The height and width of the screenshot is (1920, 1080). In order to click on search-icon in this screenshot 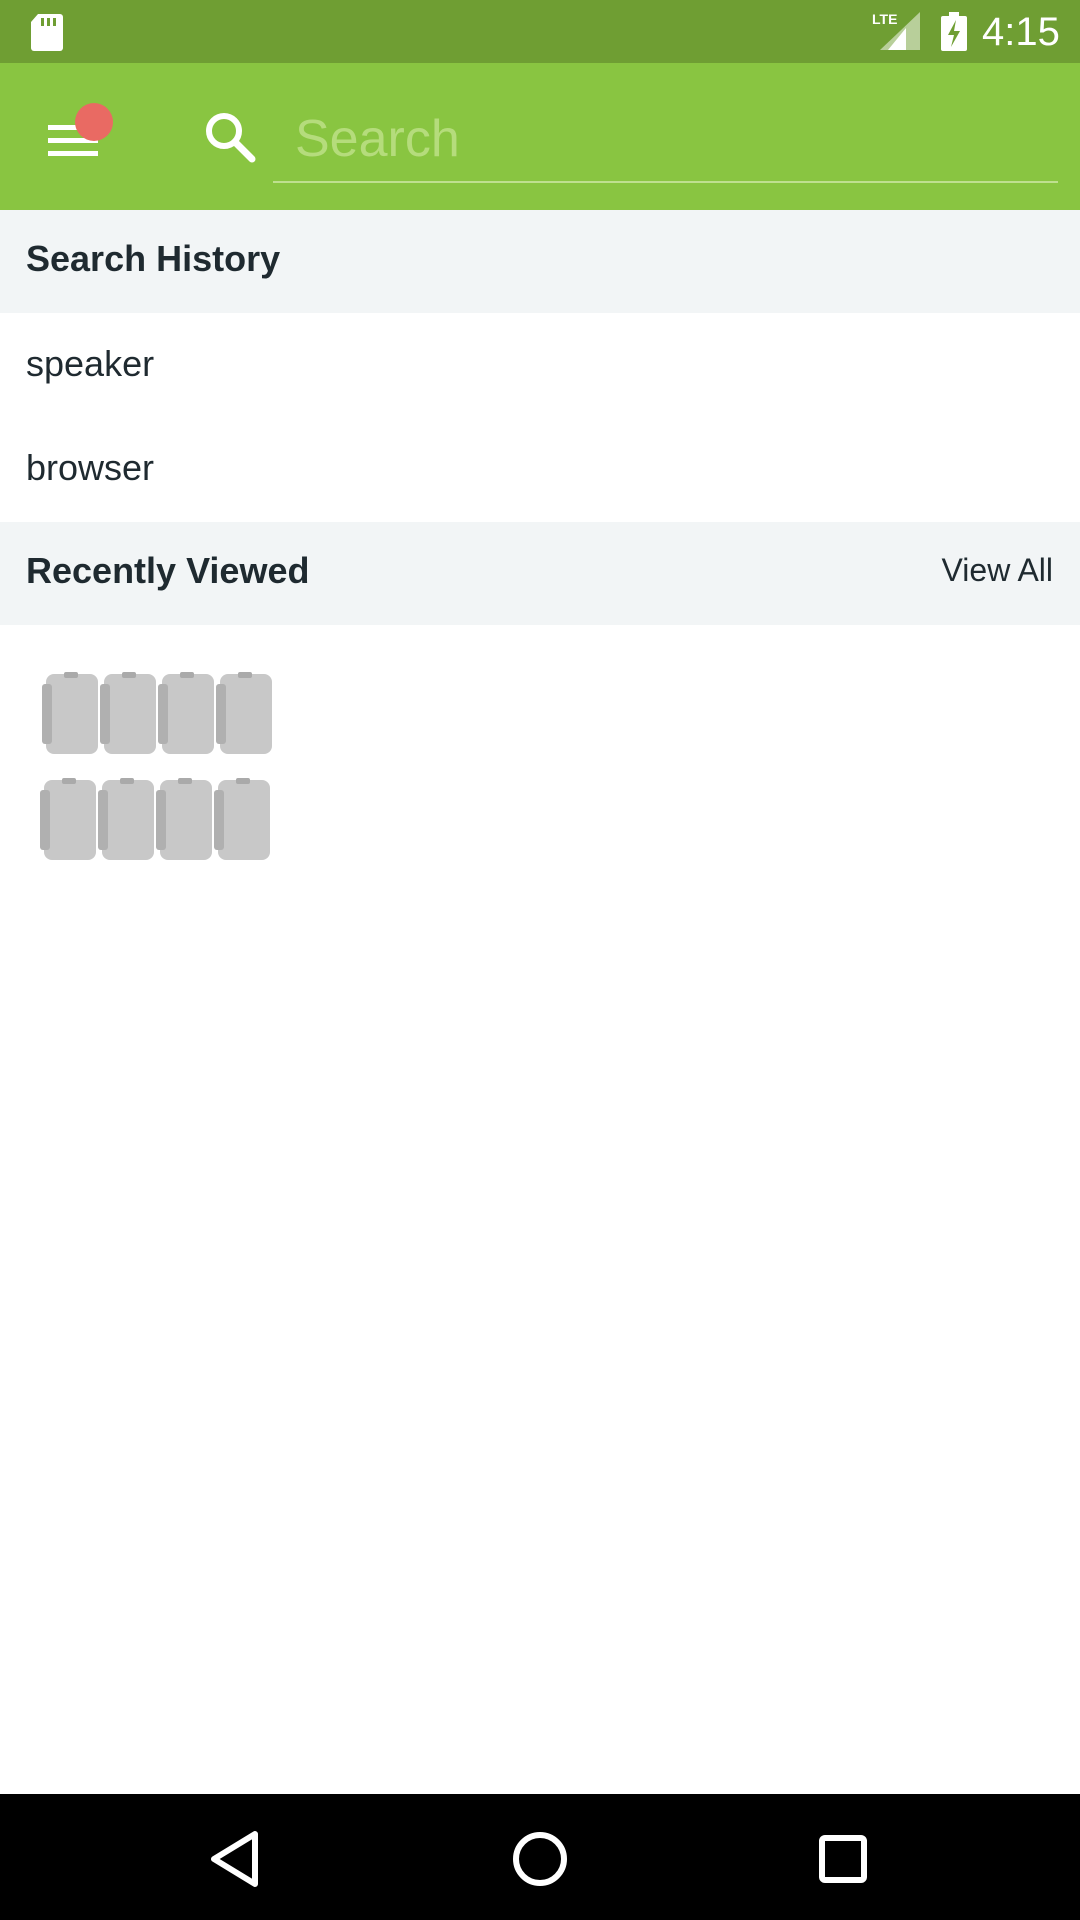, I will do `click(231, 138)`.